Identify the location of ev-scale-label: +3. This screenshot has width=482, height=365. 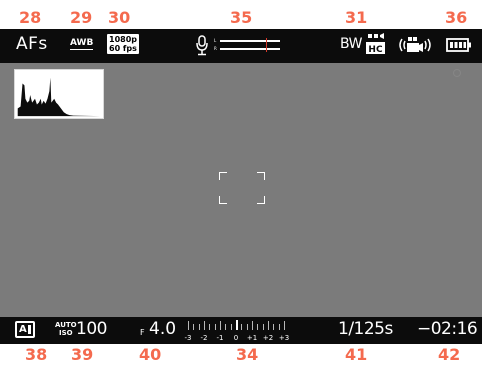
(284, 338).